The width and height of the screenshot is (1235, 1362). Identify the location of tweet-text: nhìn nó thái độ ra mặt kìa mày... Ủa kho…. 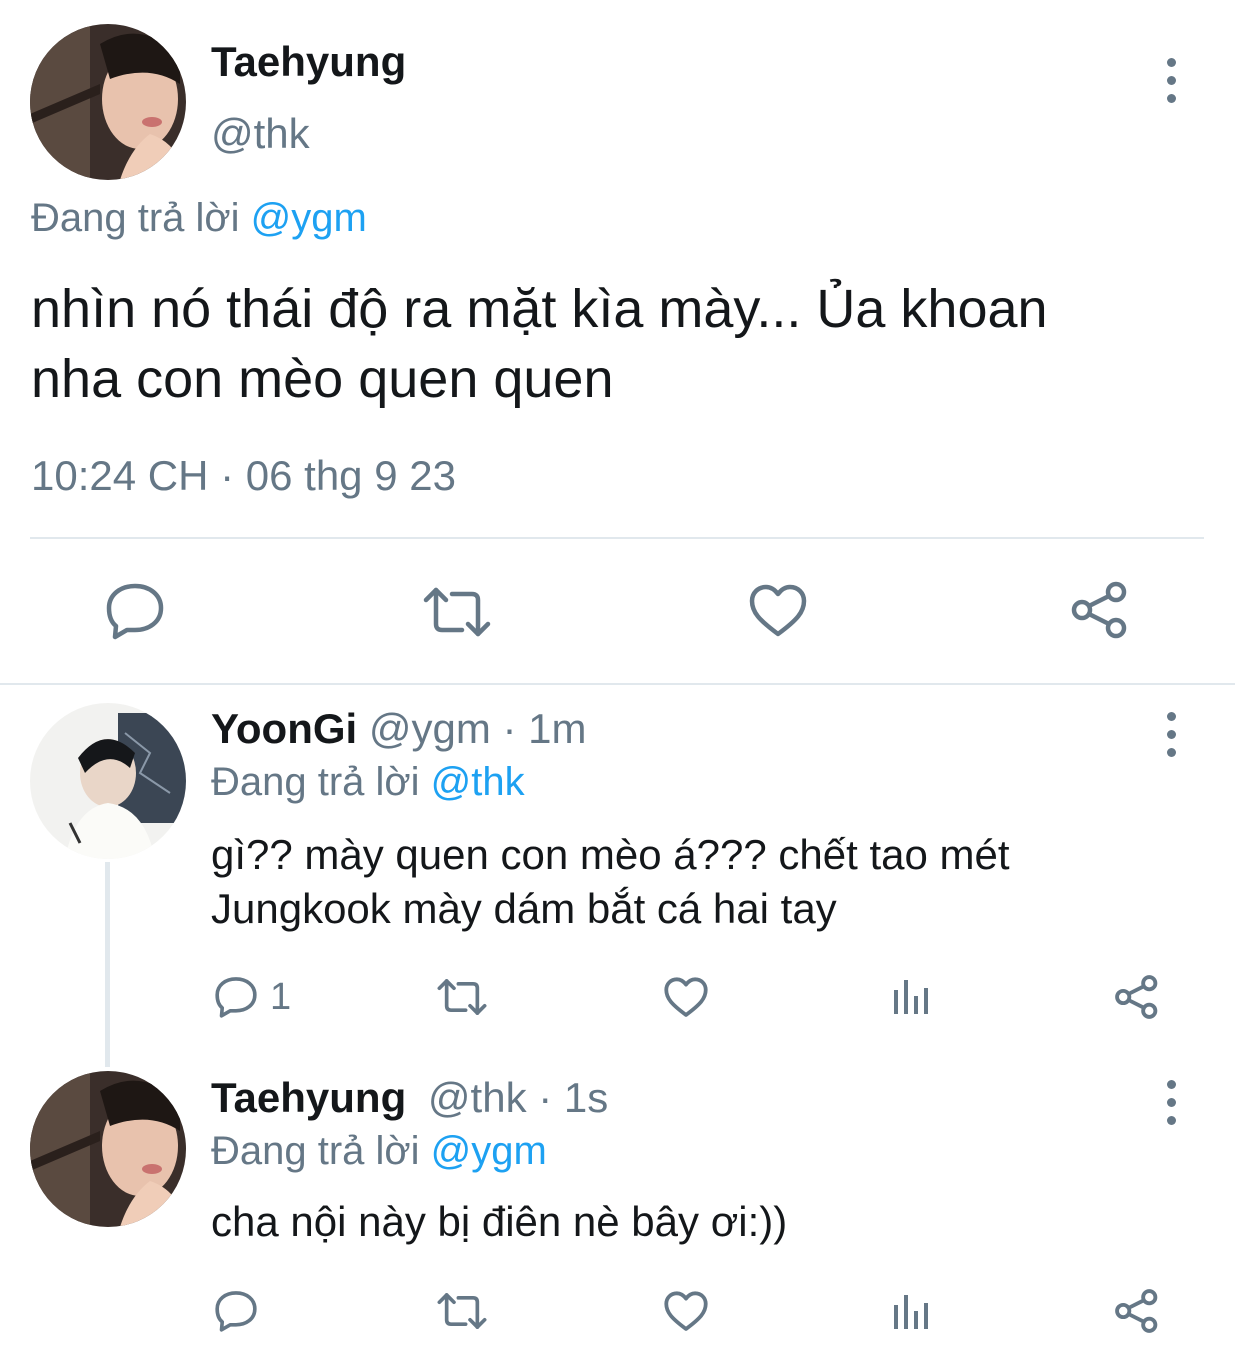
(539, 344).